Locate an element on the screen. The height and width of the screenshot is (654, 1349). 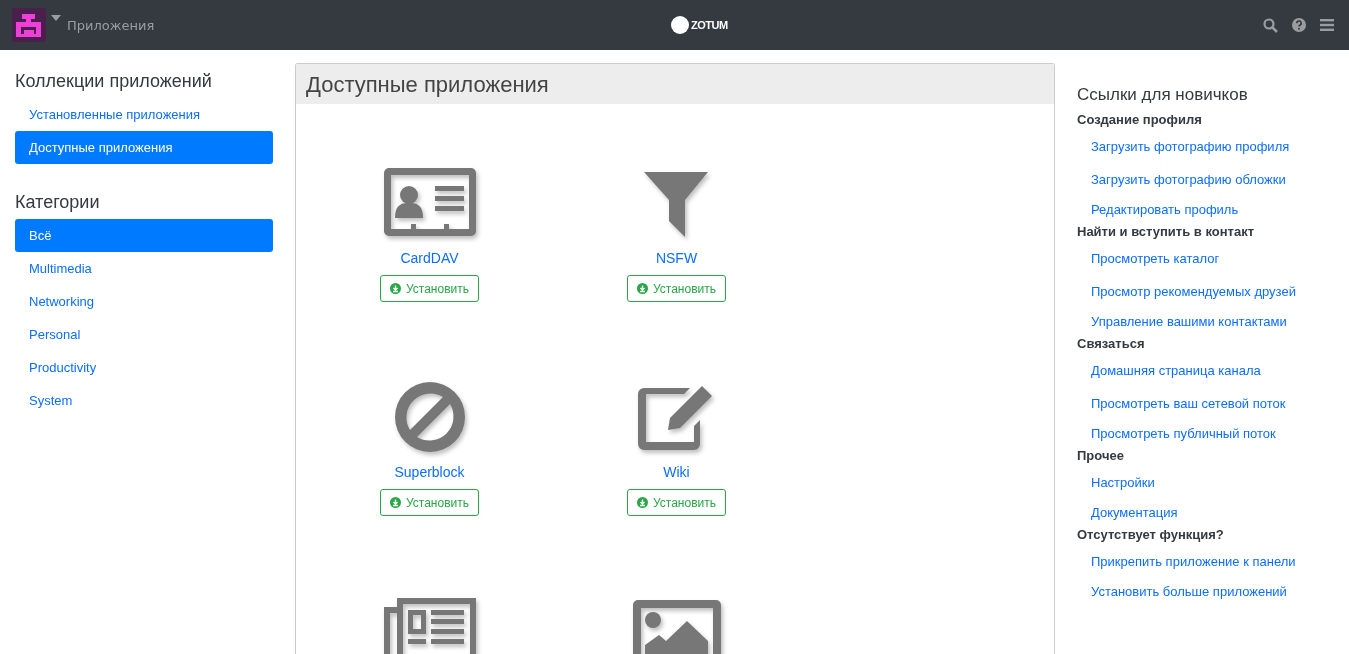
help-link: Просмотреть каталог is located at coordinates (1205, 258).